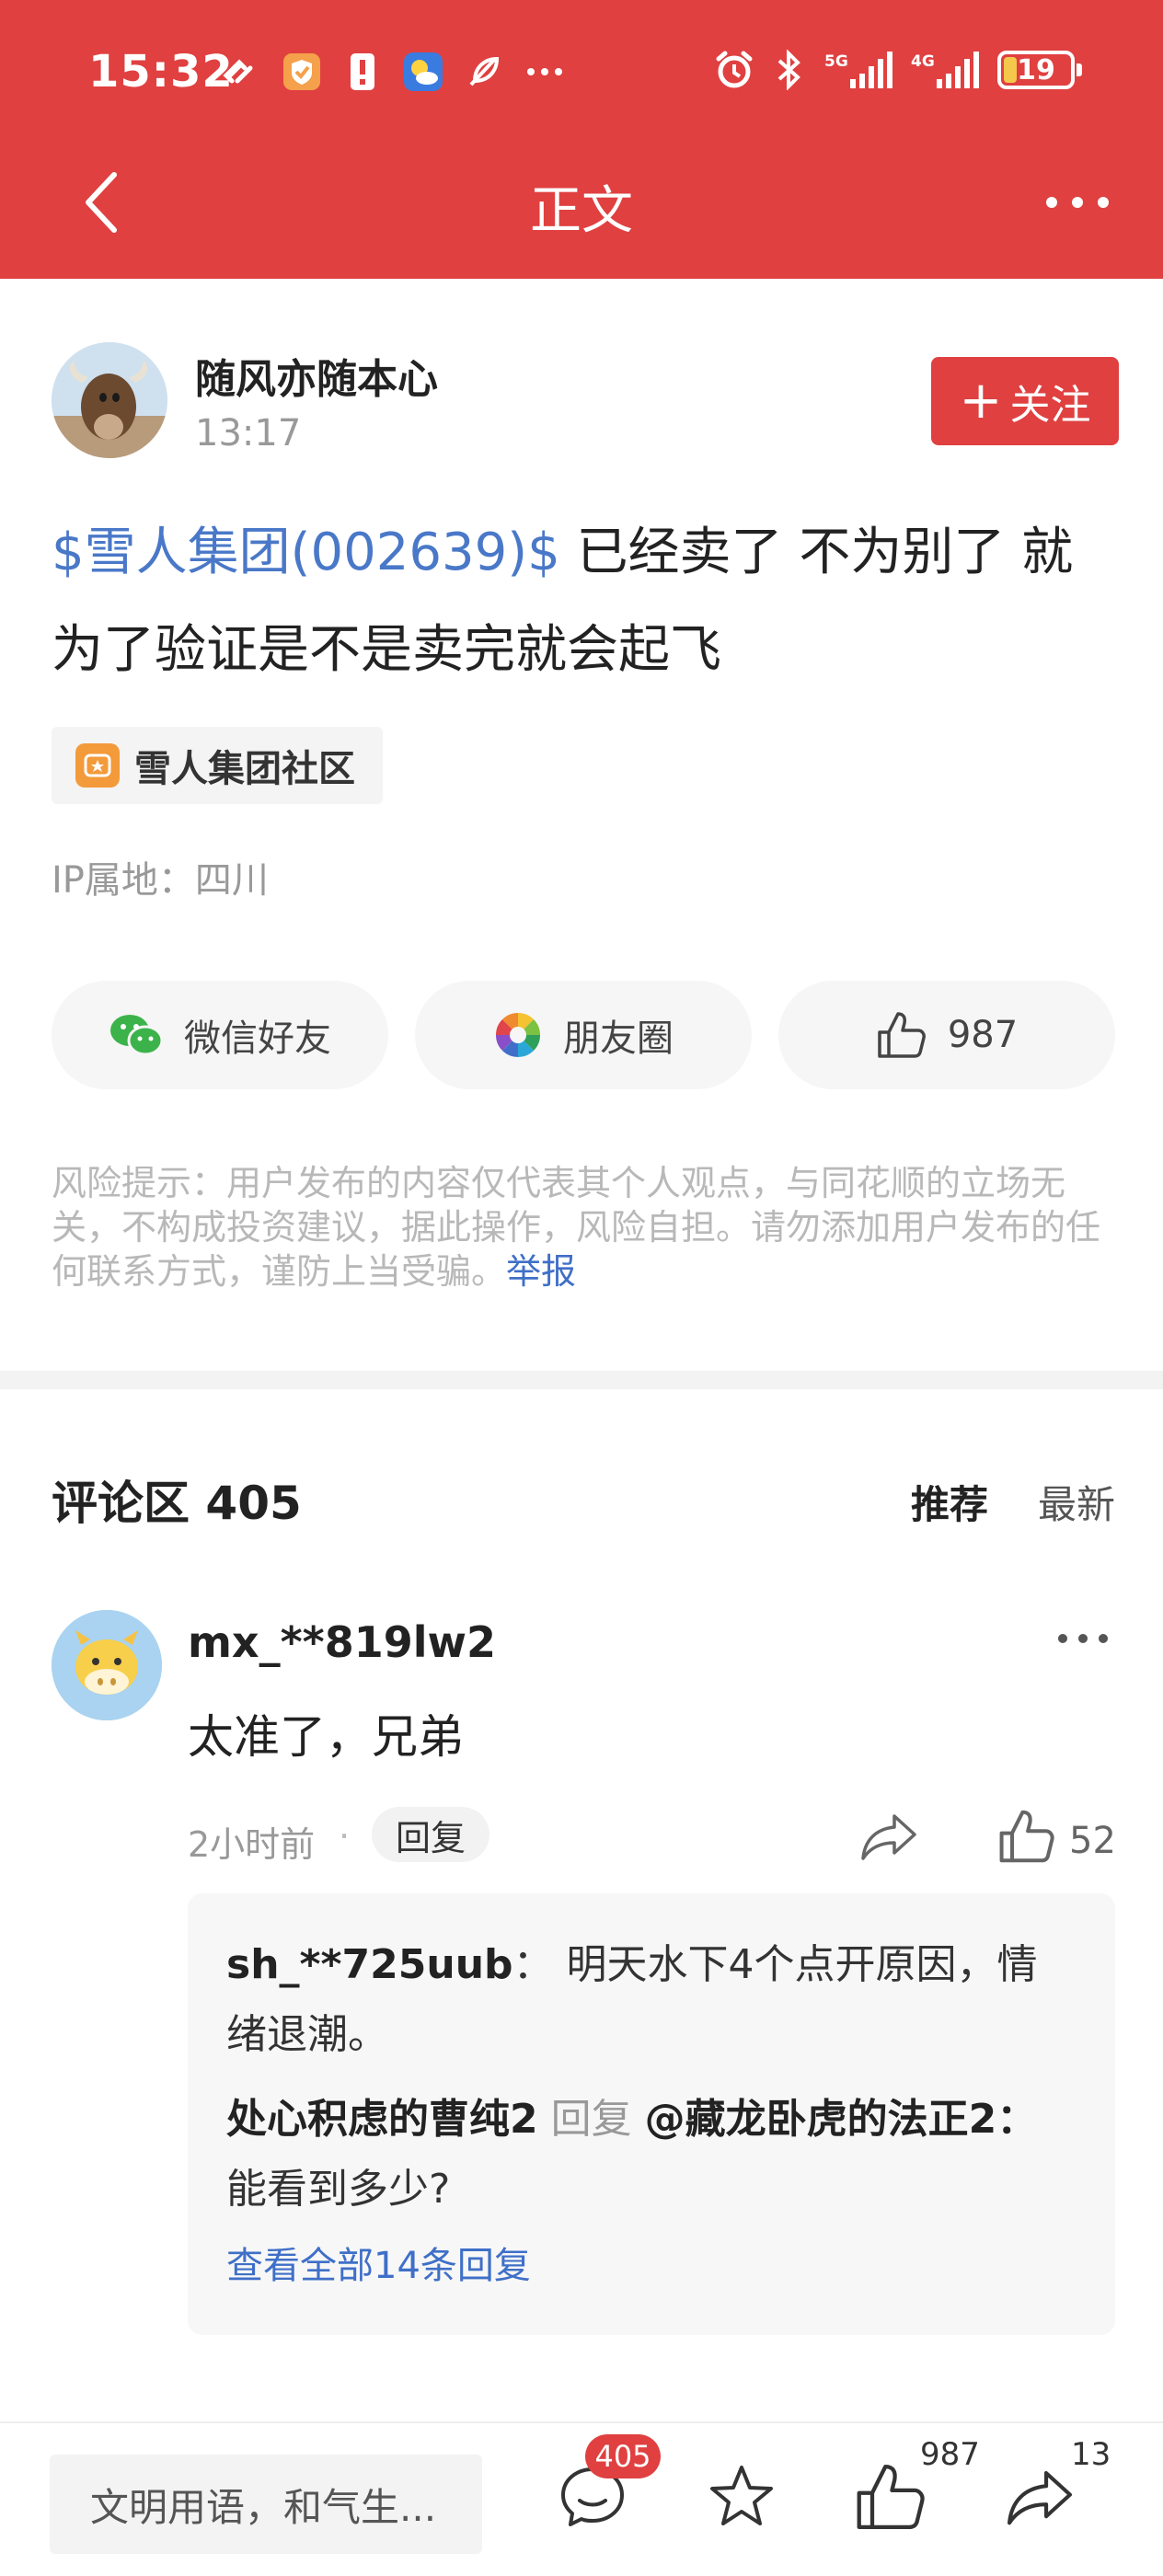  What do you see at coordinates (382, 2119) in the screenshot?
I see `reply-user: 处心积虑的曹纯2` at bounding box center [382, 2119].